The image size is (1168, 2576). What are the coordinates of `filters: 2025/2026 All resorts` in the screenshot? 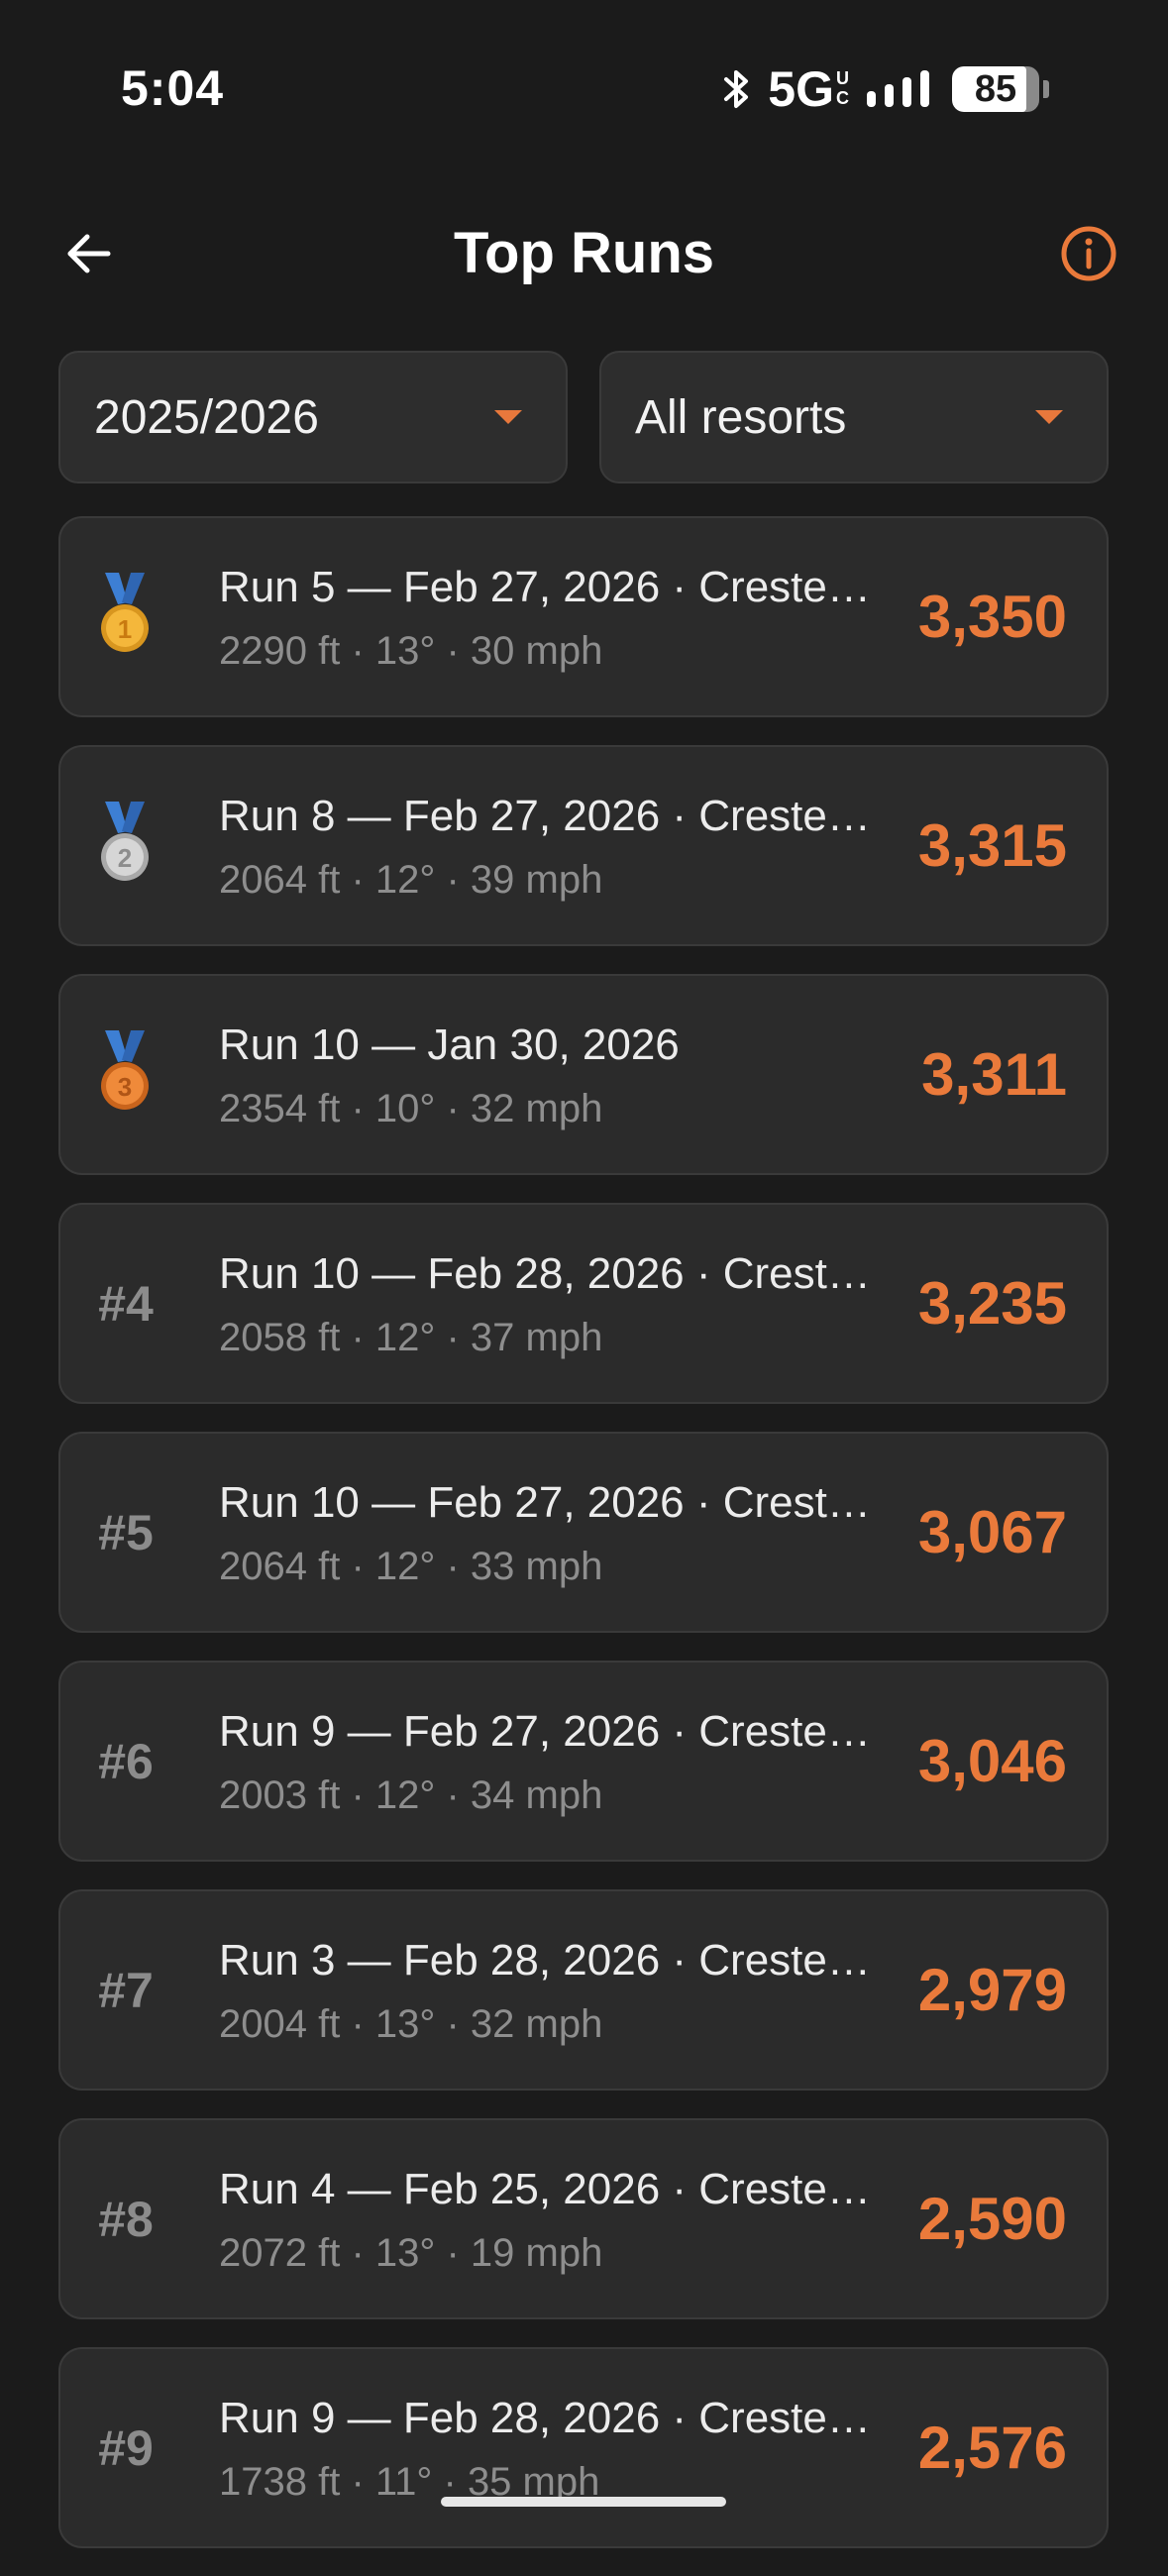 It's located at (583, 417).